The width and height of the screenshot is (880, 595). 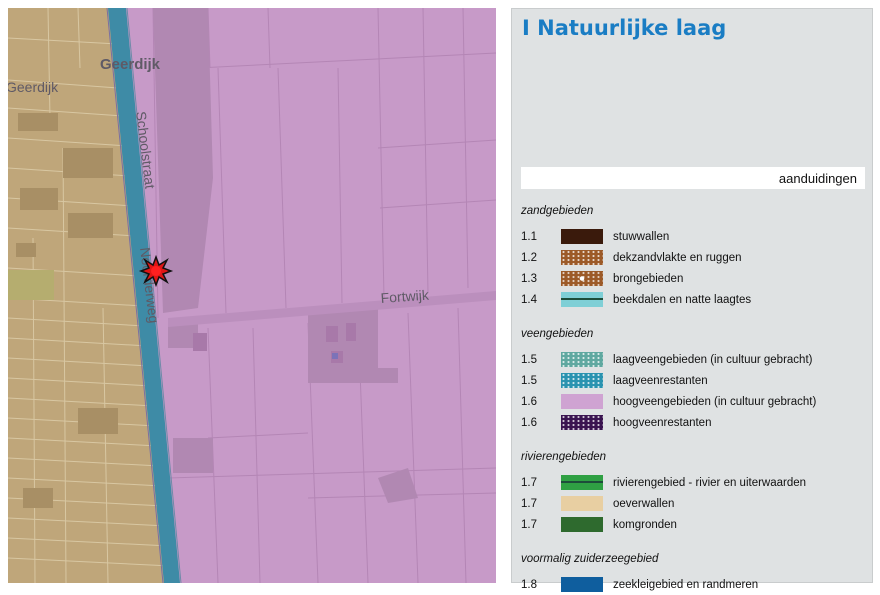 What do you see at coordinates (564, 457) in the screenshot?
I see `legend-section-heading: rivierengebieden` at bounding box center [564, 457].